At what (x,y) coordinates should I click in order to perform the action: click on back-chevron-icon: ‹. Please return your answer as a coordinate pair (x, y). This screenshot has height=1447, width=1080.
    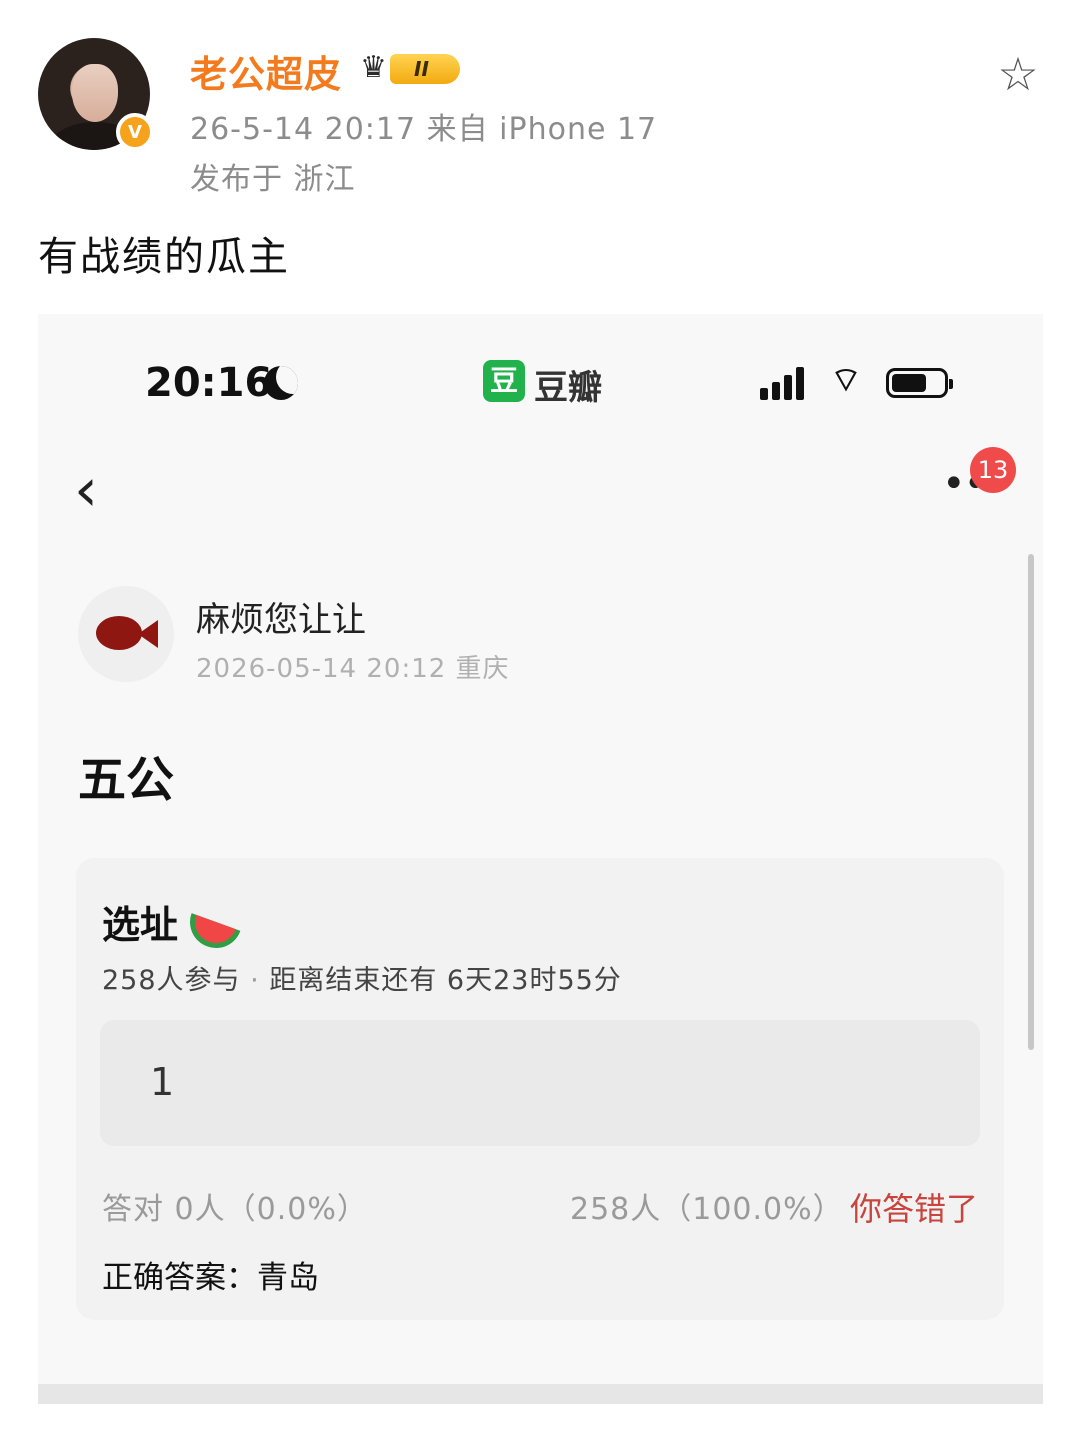
    Looking at the image, I should click on (94, 490).